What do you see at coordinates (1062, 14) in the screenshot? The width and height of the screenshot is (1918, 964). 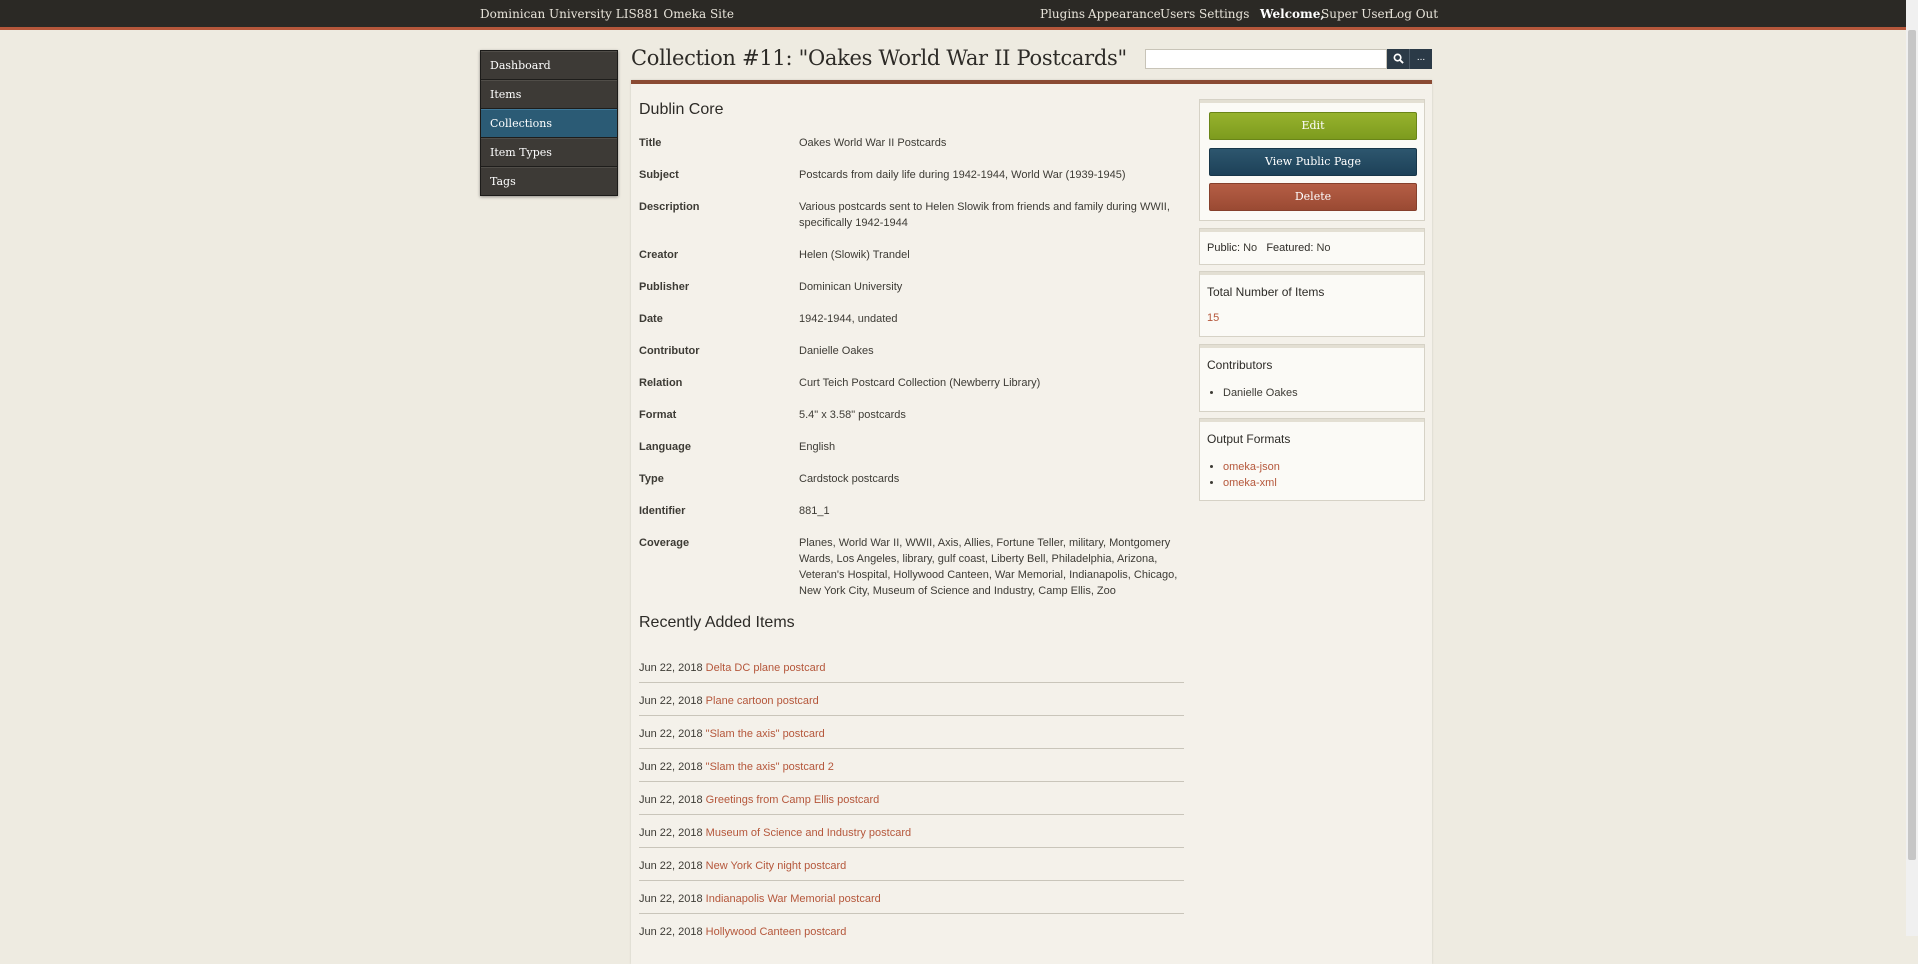 I see `nav-plugins-link: Plugins` at bounding box center [1062, 14].